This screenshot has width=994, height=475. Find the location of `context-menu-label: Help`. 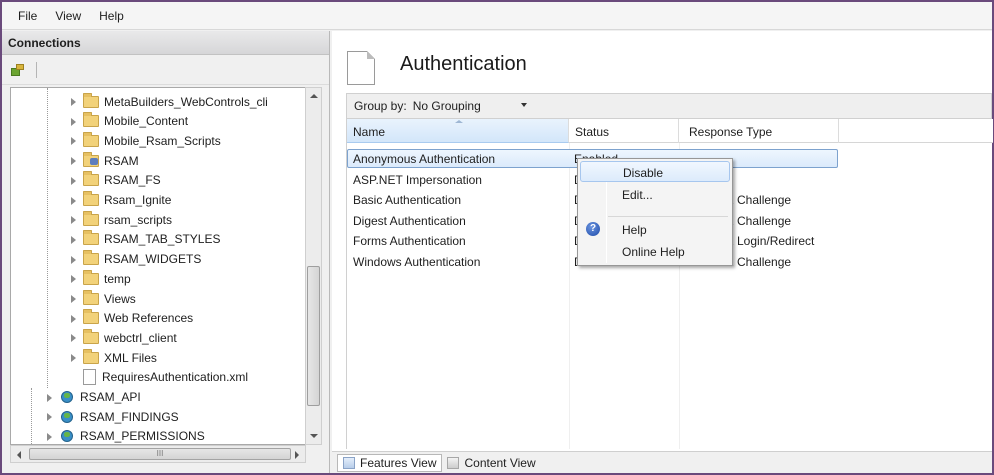

context-menu-label: Help is located at coordinates (634, 230).